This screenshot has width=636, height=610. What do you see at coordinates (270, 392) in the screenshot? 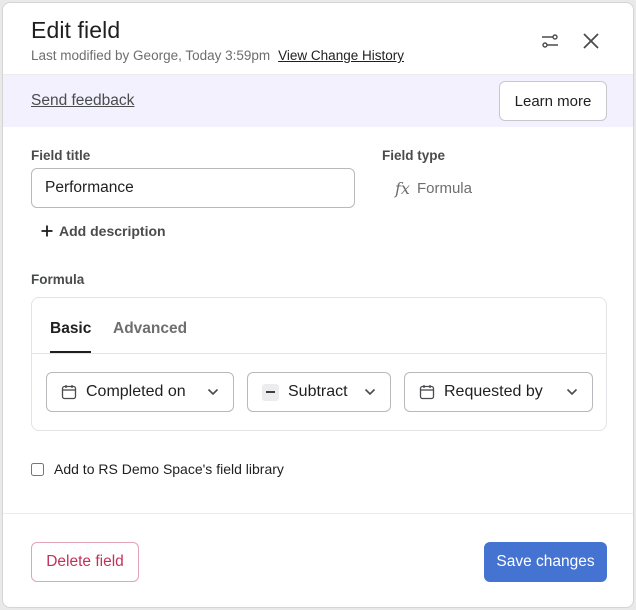
I see `minus-icon` at bounding box center [270, 392].